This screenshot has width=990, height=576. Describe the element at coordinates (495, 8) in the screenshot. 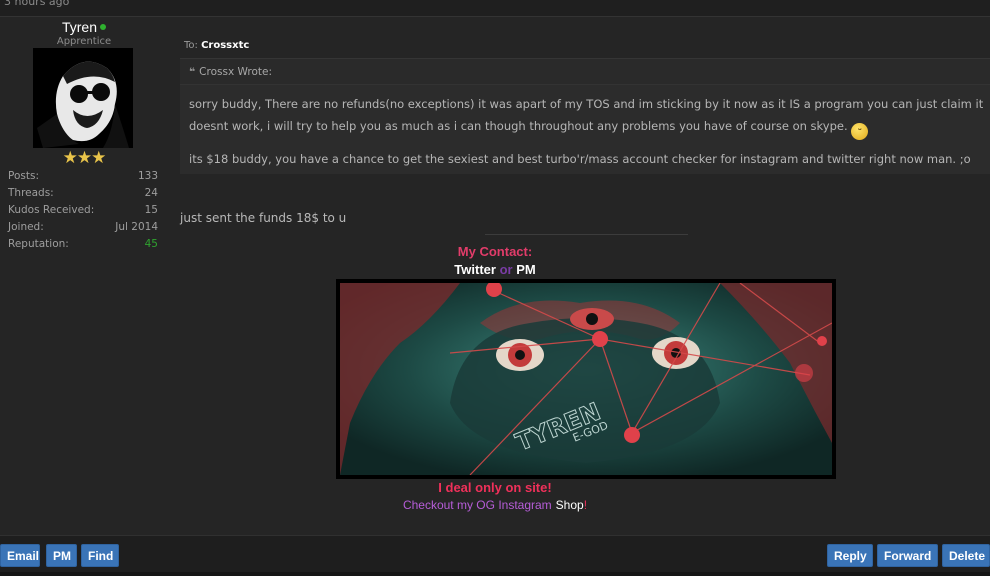

I see `post-header-bar: 3 hours ago` at that location.